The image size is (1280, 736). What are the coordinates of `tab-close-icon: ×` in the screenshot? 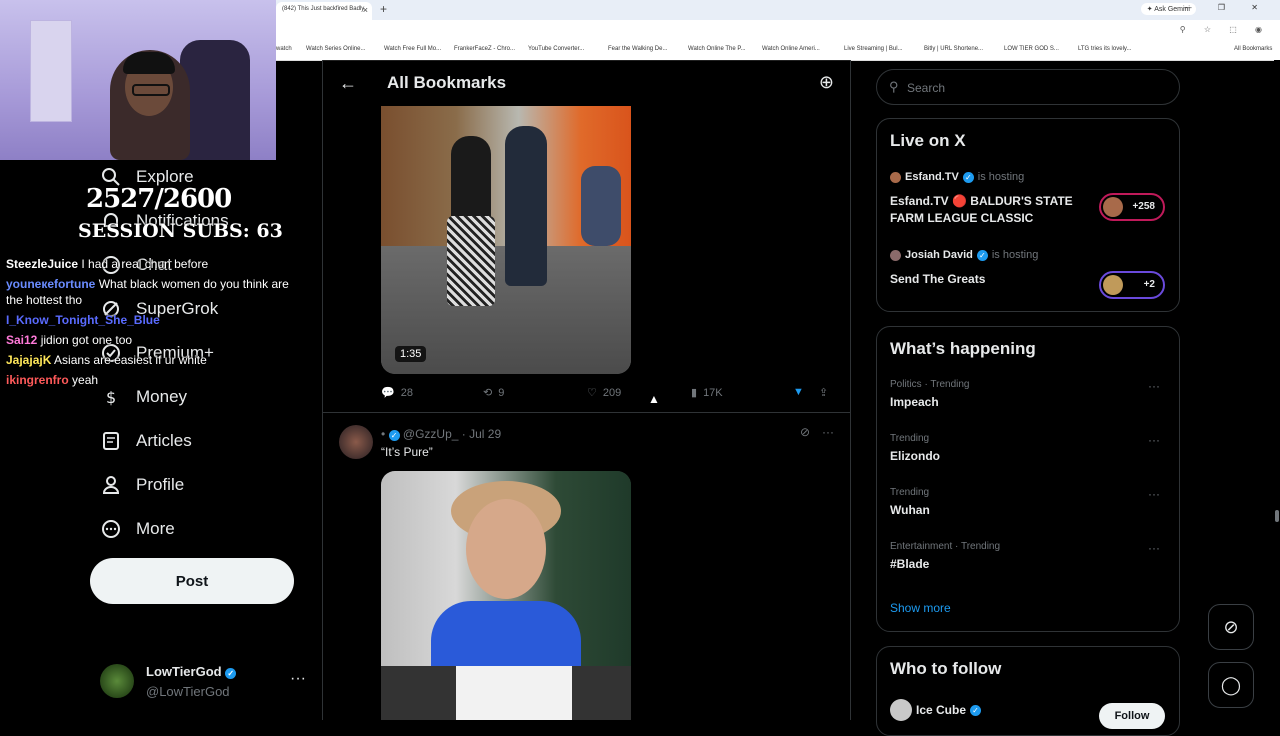 It's located at (365, 10).